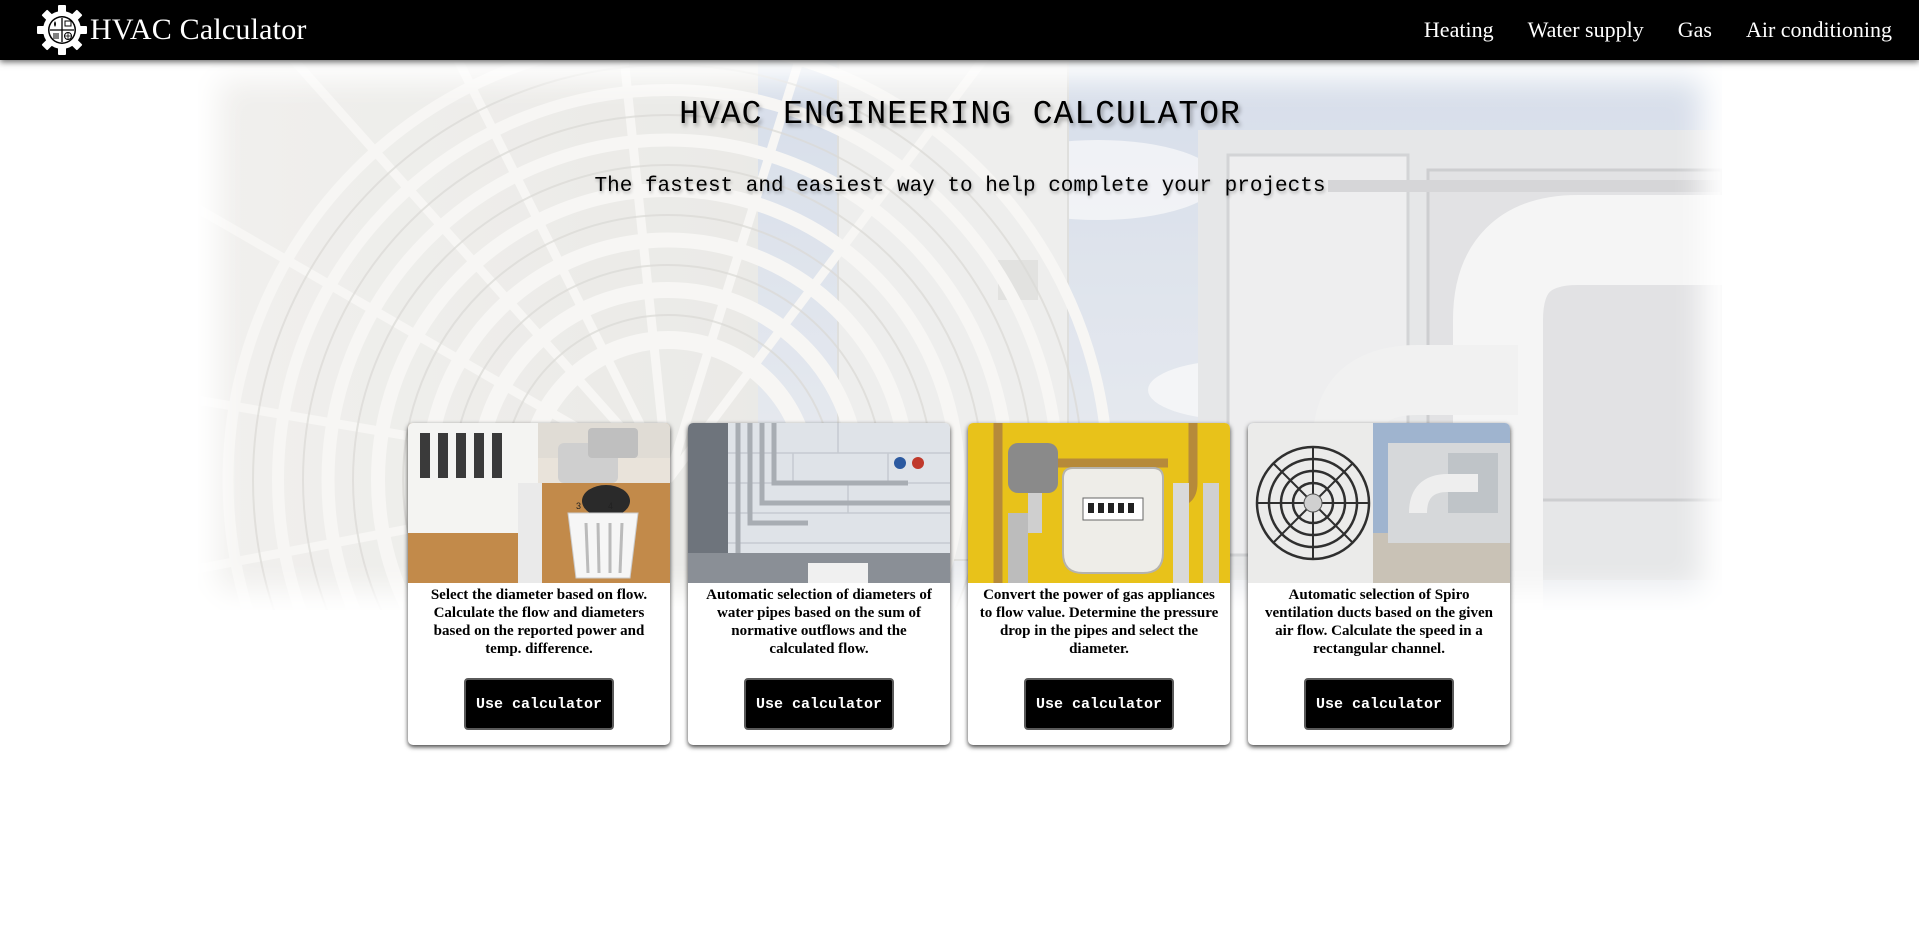 This screenshot has height=935, width=1919. What do you see at coordinates (1695, 30) in the screenshot?
I see `nav-link-gas: Gas` at bounding box center [1695, 30].